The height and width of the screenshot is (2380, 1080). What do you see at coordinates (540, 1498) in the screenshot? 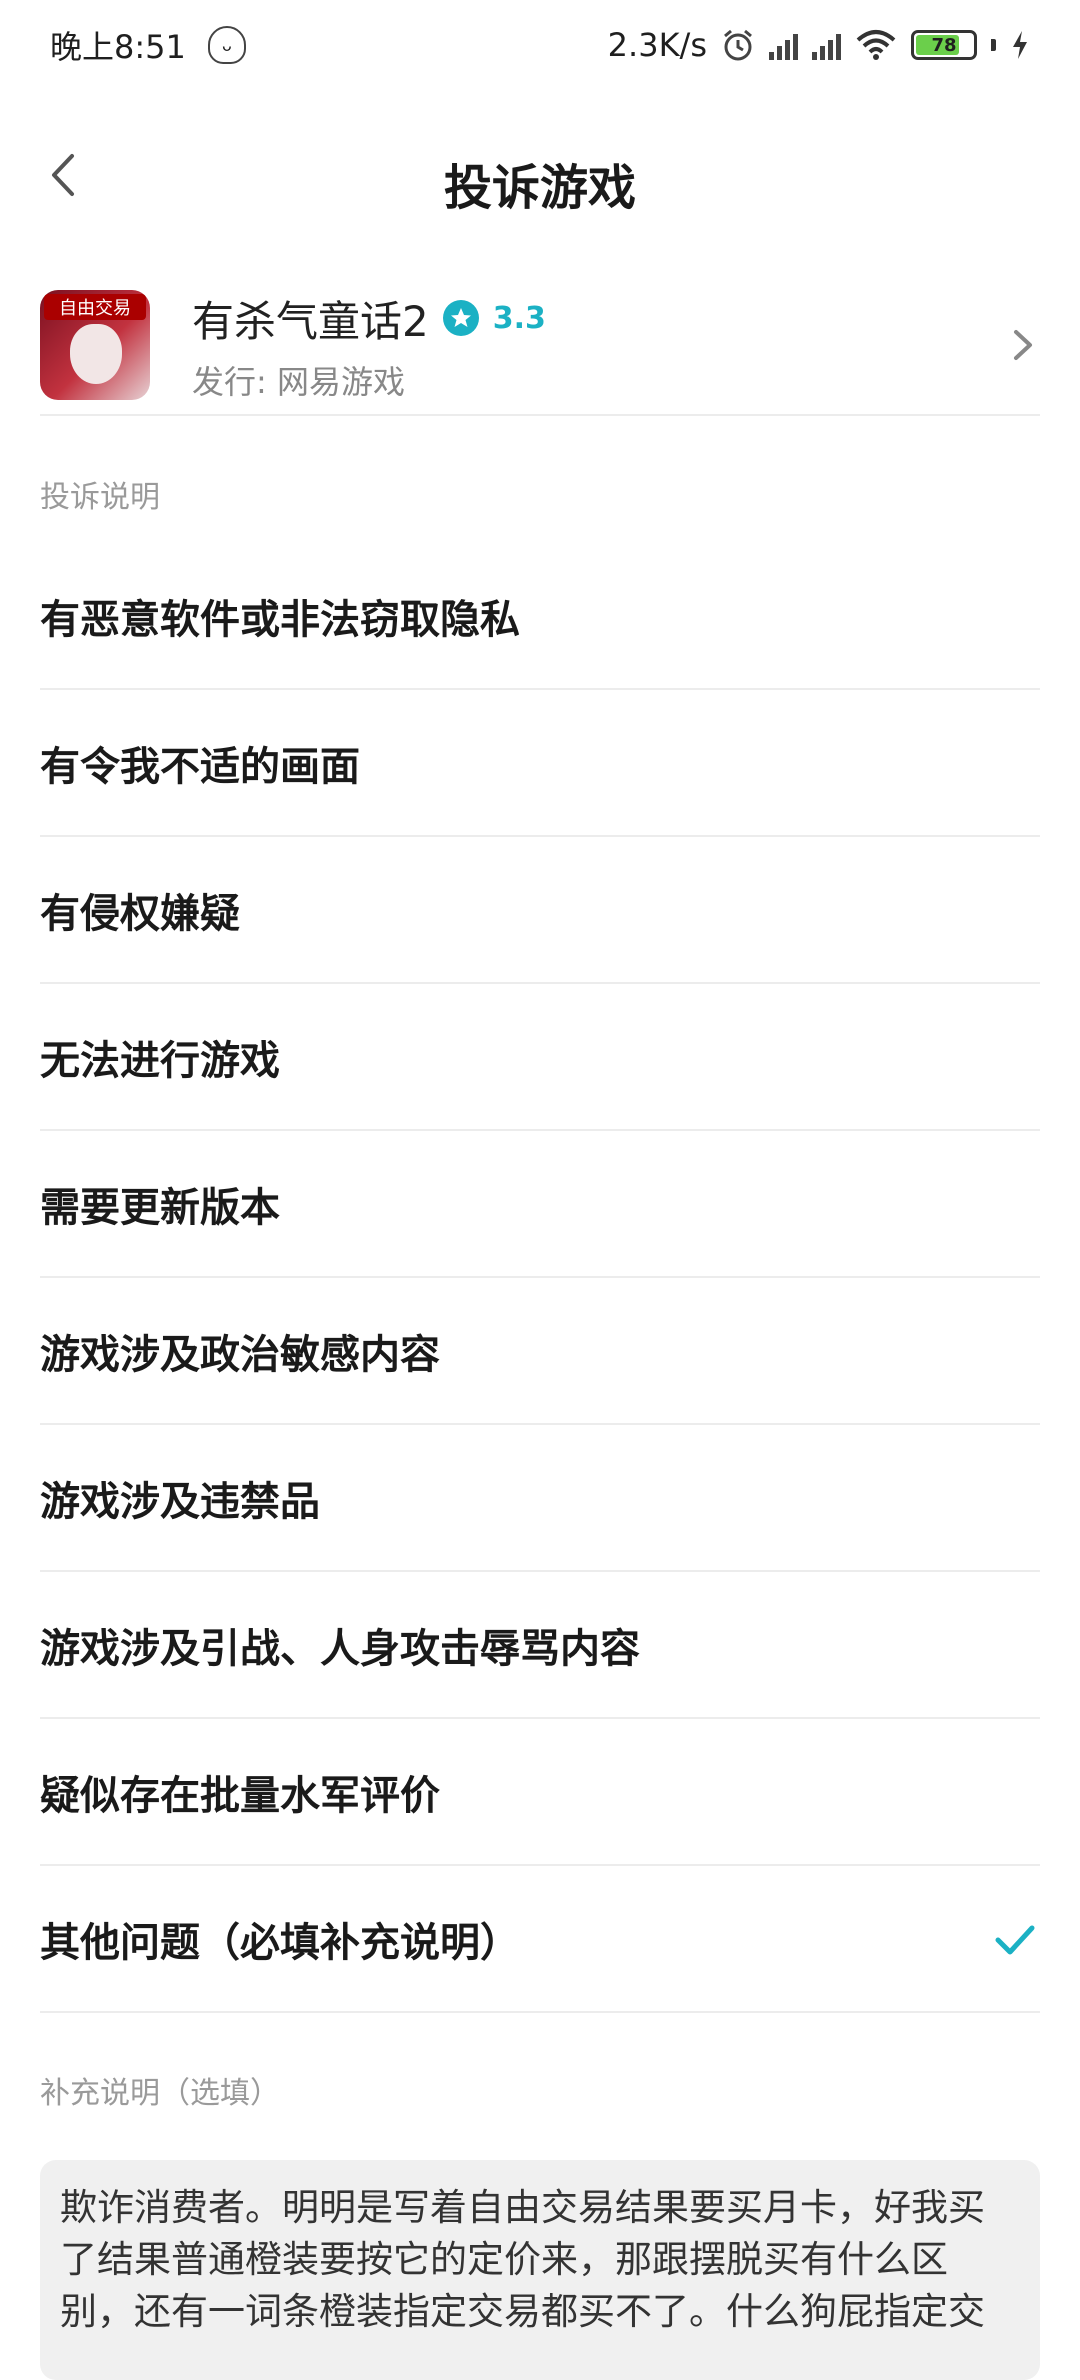
I see `option-contraband: 游戏涉及违禁品` at bounding box center [540, 1498].